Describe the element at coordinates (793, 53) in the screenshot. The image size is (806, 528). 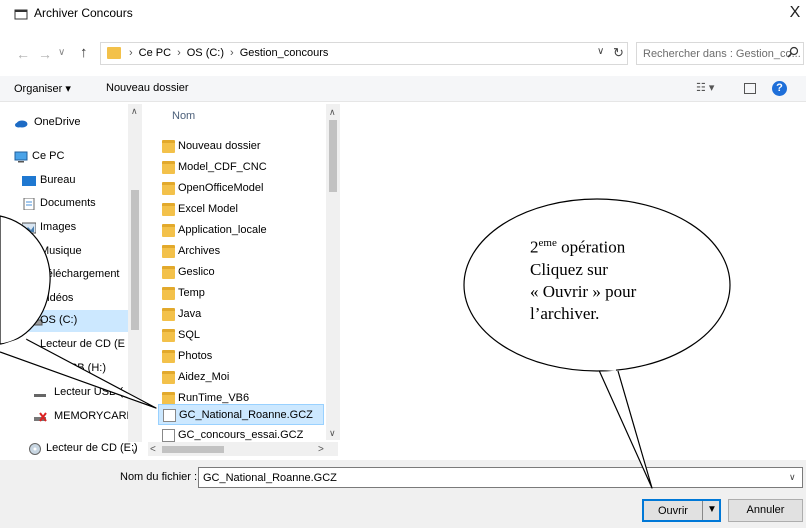
I see `search-icon` at that location.